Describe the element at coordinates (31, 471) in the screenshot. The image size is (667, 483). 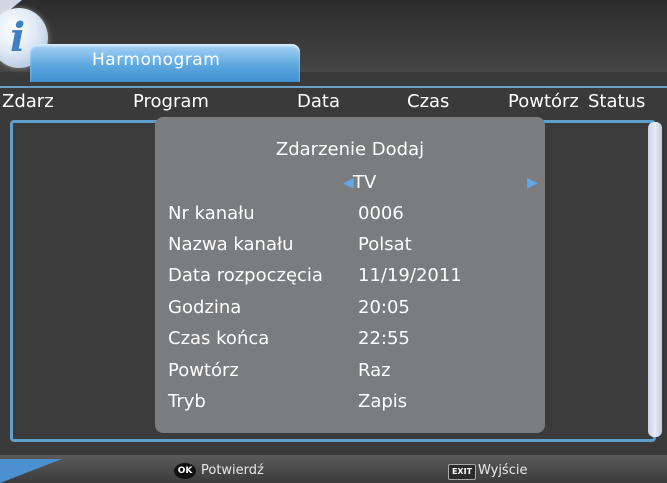
I see `footer-accent` at that location.